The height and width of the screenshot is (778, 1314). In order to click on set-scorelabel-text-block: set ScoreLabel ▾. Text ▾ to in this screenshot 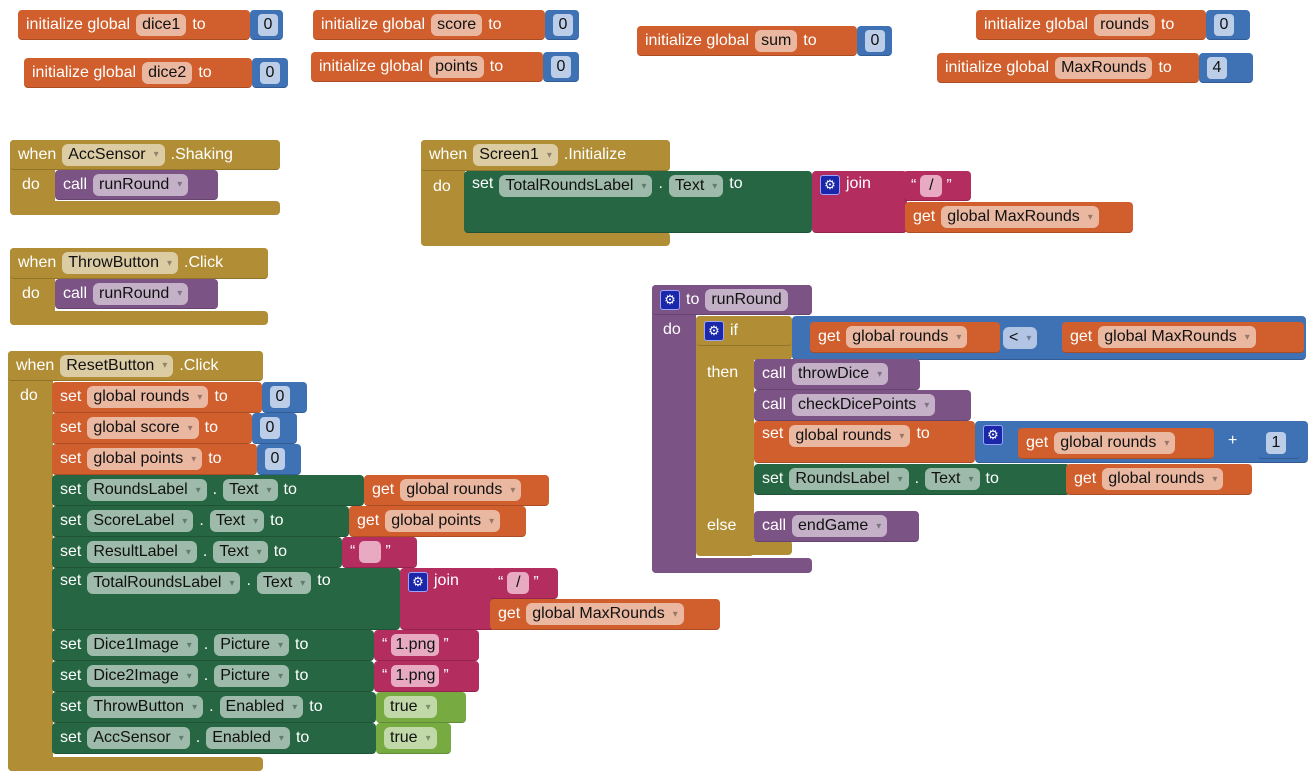, I will do `click(200, 521)`.